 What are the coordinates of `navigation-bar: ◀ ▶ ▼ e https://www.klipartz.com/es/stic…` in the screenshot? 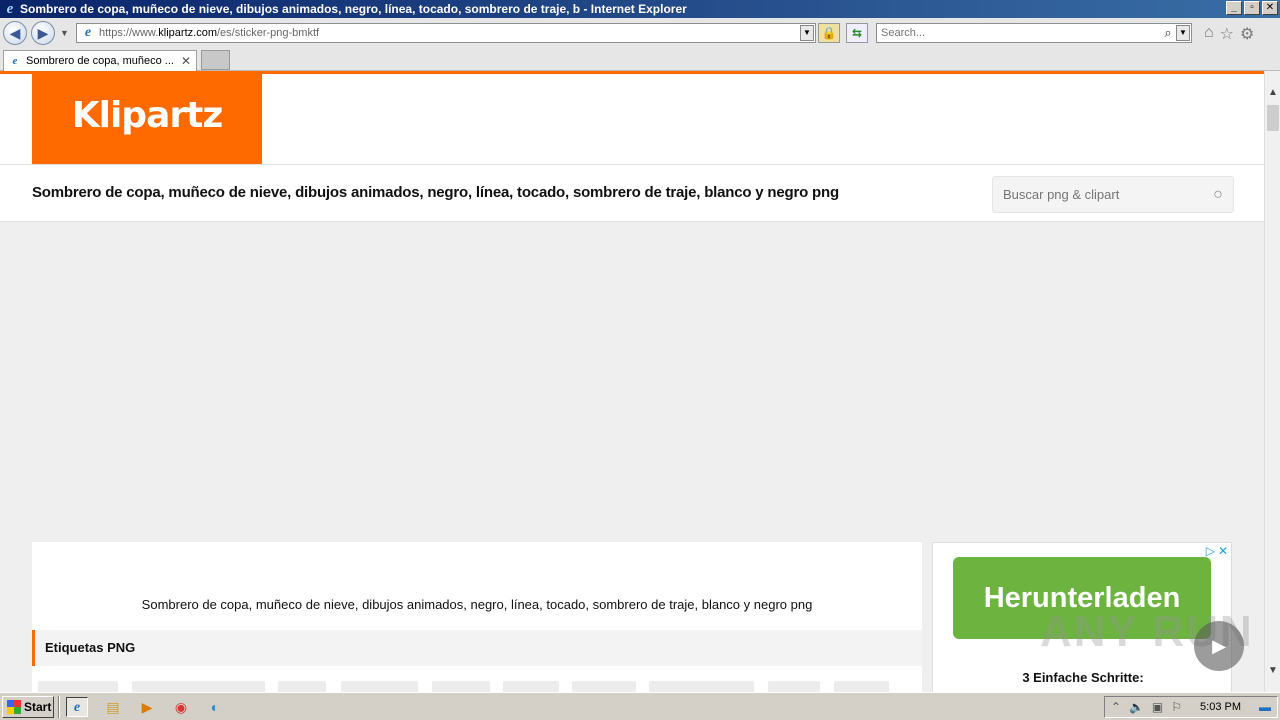 It's located at (640, 33).